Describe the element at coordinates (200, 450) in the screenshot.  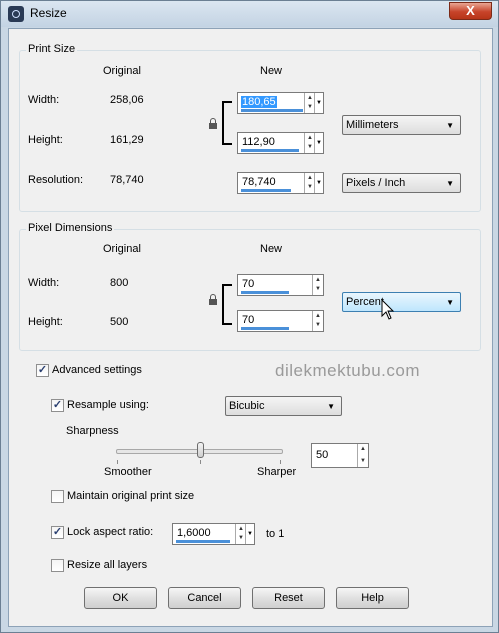
I see `sharpness-slider-thumb` at that location.